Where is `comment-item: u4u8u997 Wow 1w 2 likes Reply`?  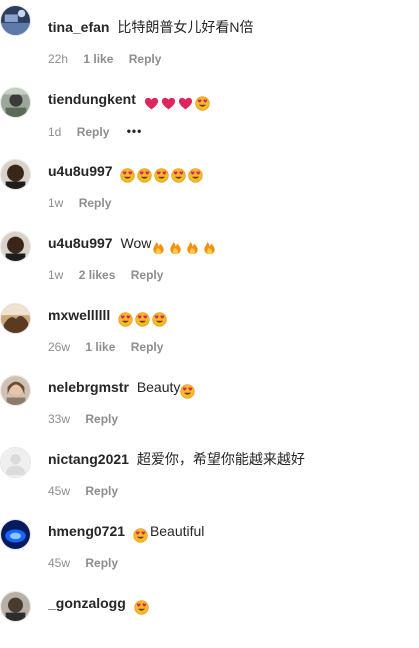 comment-item: u4u8u997 Wow 1w 2 likes Reply is located at coordinates (209, 252).